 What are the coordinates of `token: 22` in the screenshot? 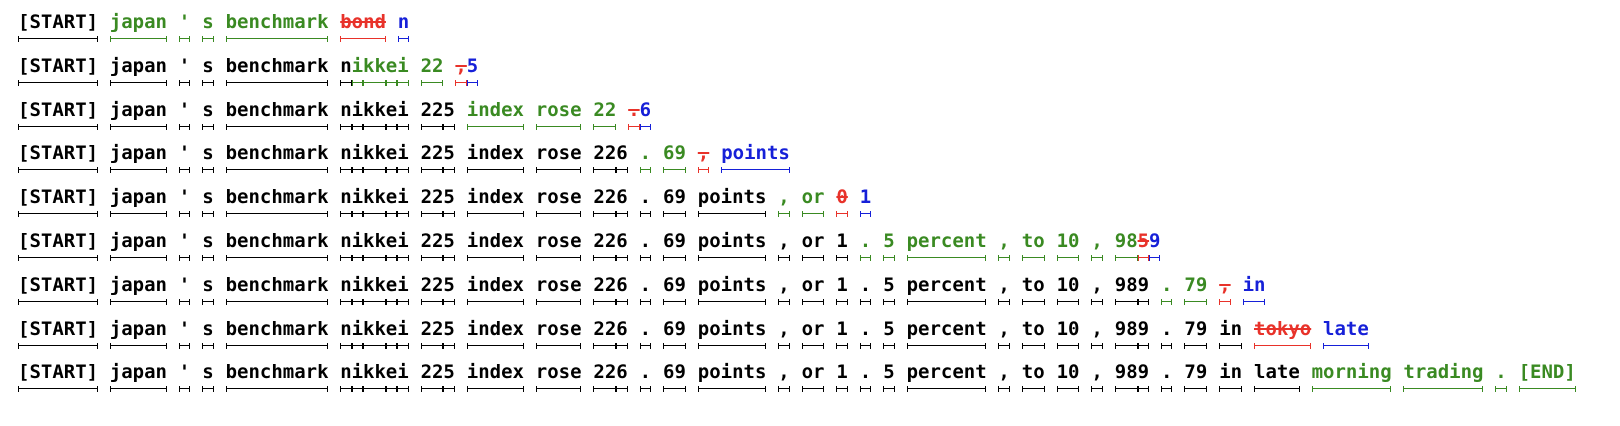 It's located at (432, 197).